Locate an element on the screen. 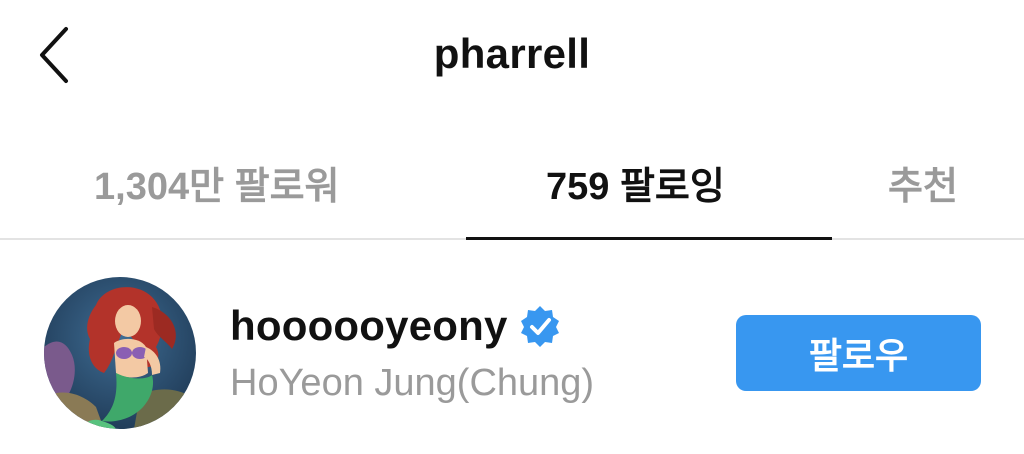 This screenshot has width=1024, height=454. tab-followers: 1,304만 팔로워 is located at coordinates (217, 182).